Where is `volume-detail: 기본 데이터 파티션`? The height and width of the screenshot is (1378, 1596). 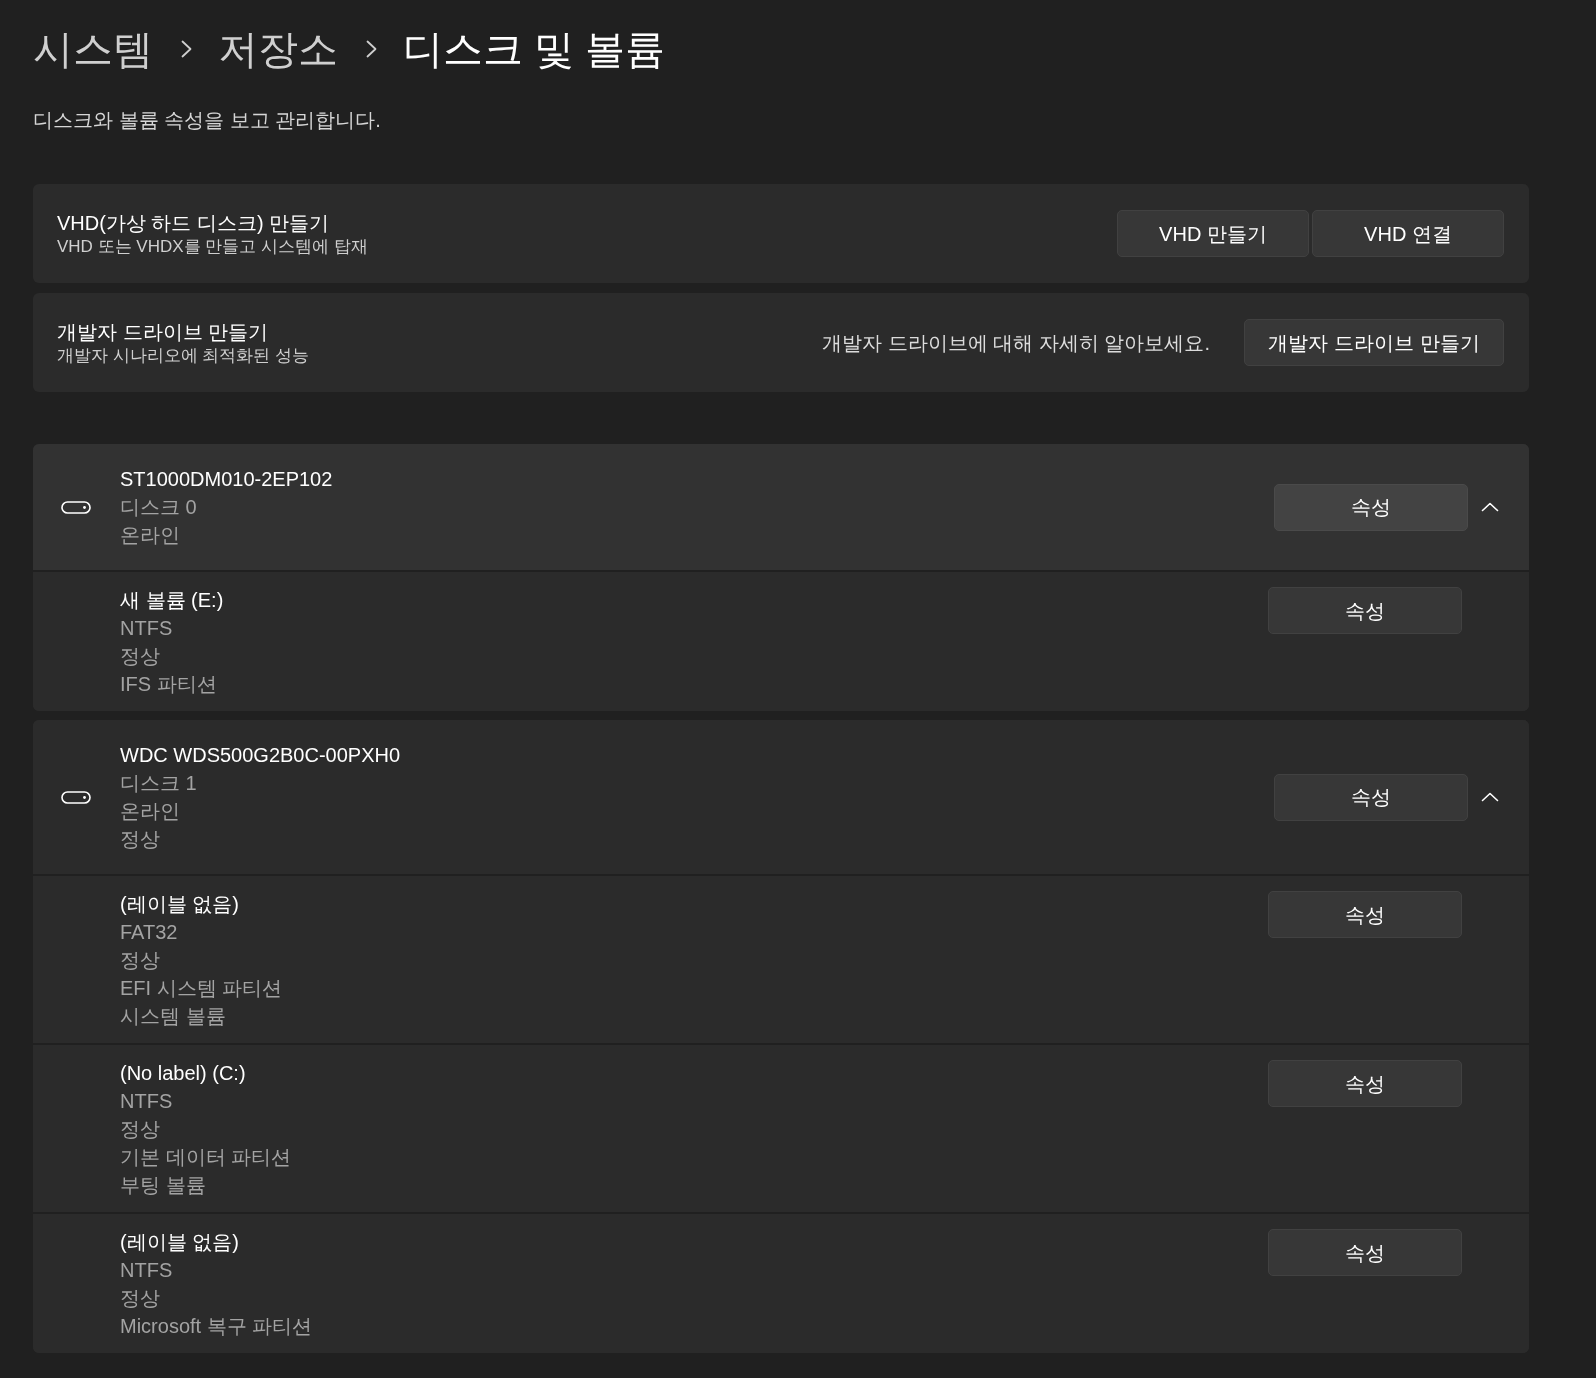 volume-detail: 기본 데이터 파티션 is located at coordinates (206, 1157).